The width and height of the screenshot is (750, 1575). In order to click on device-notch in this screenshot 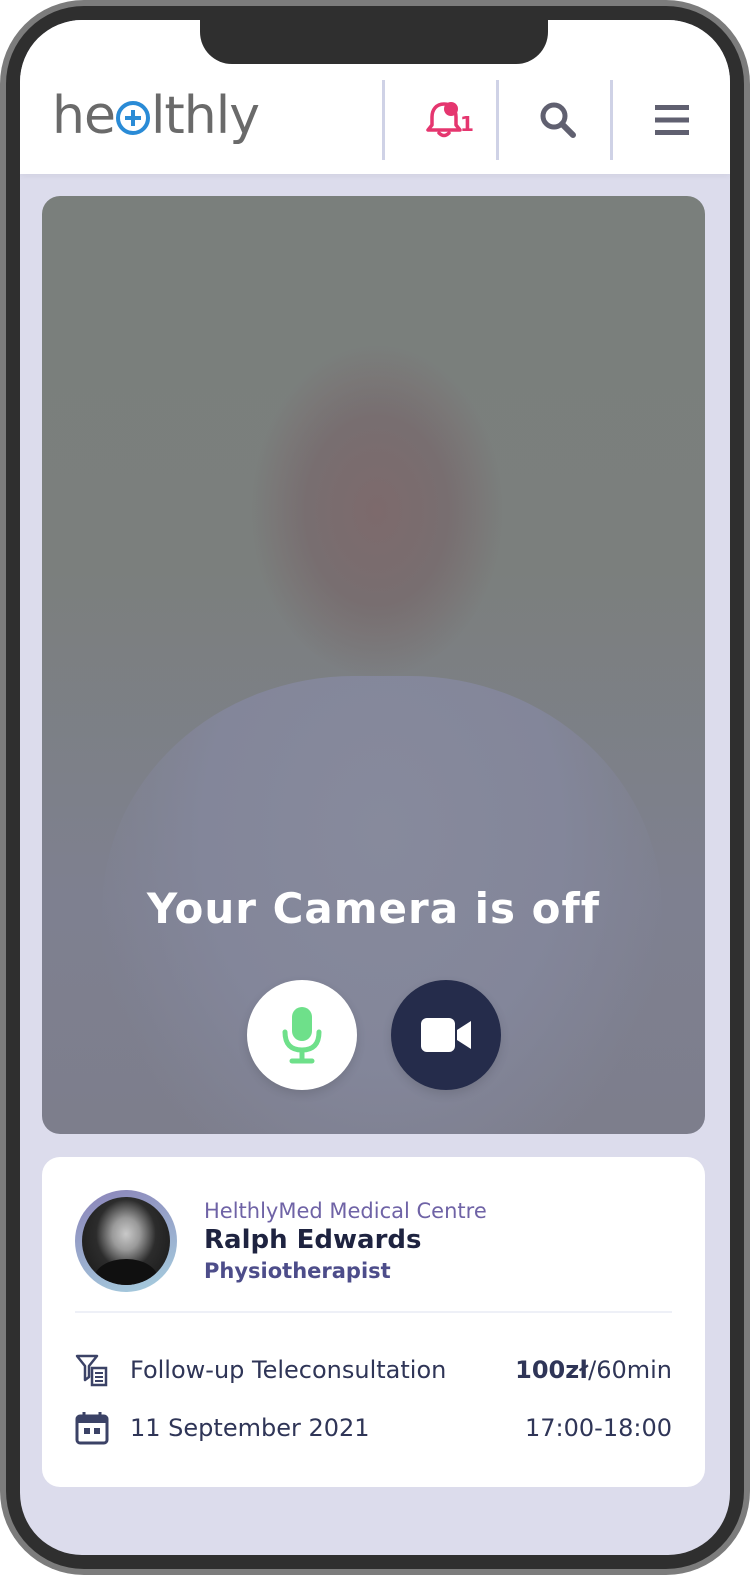, I will do `click(374, 42)`.